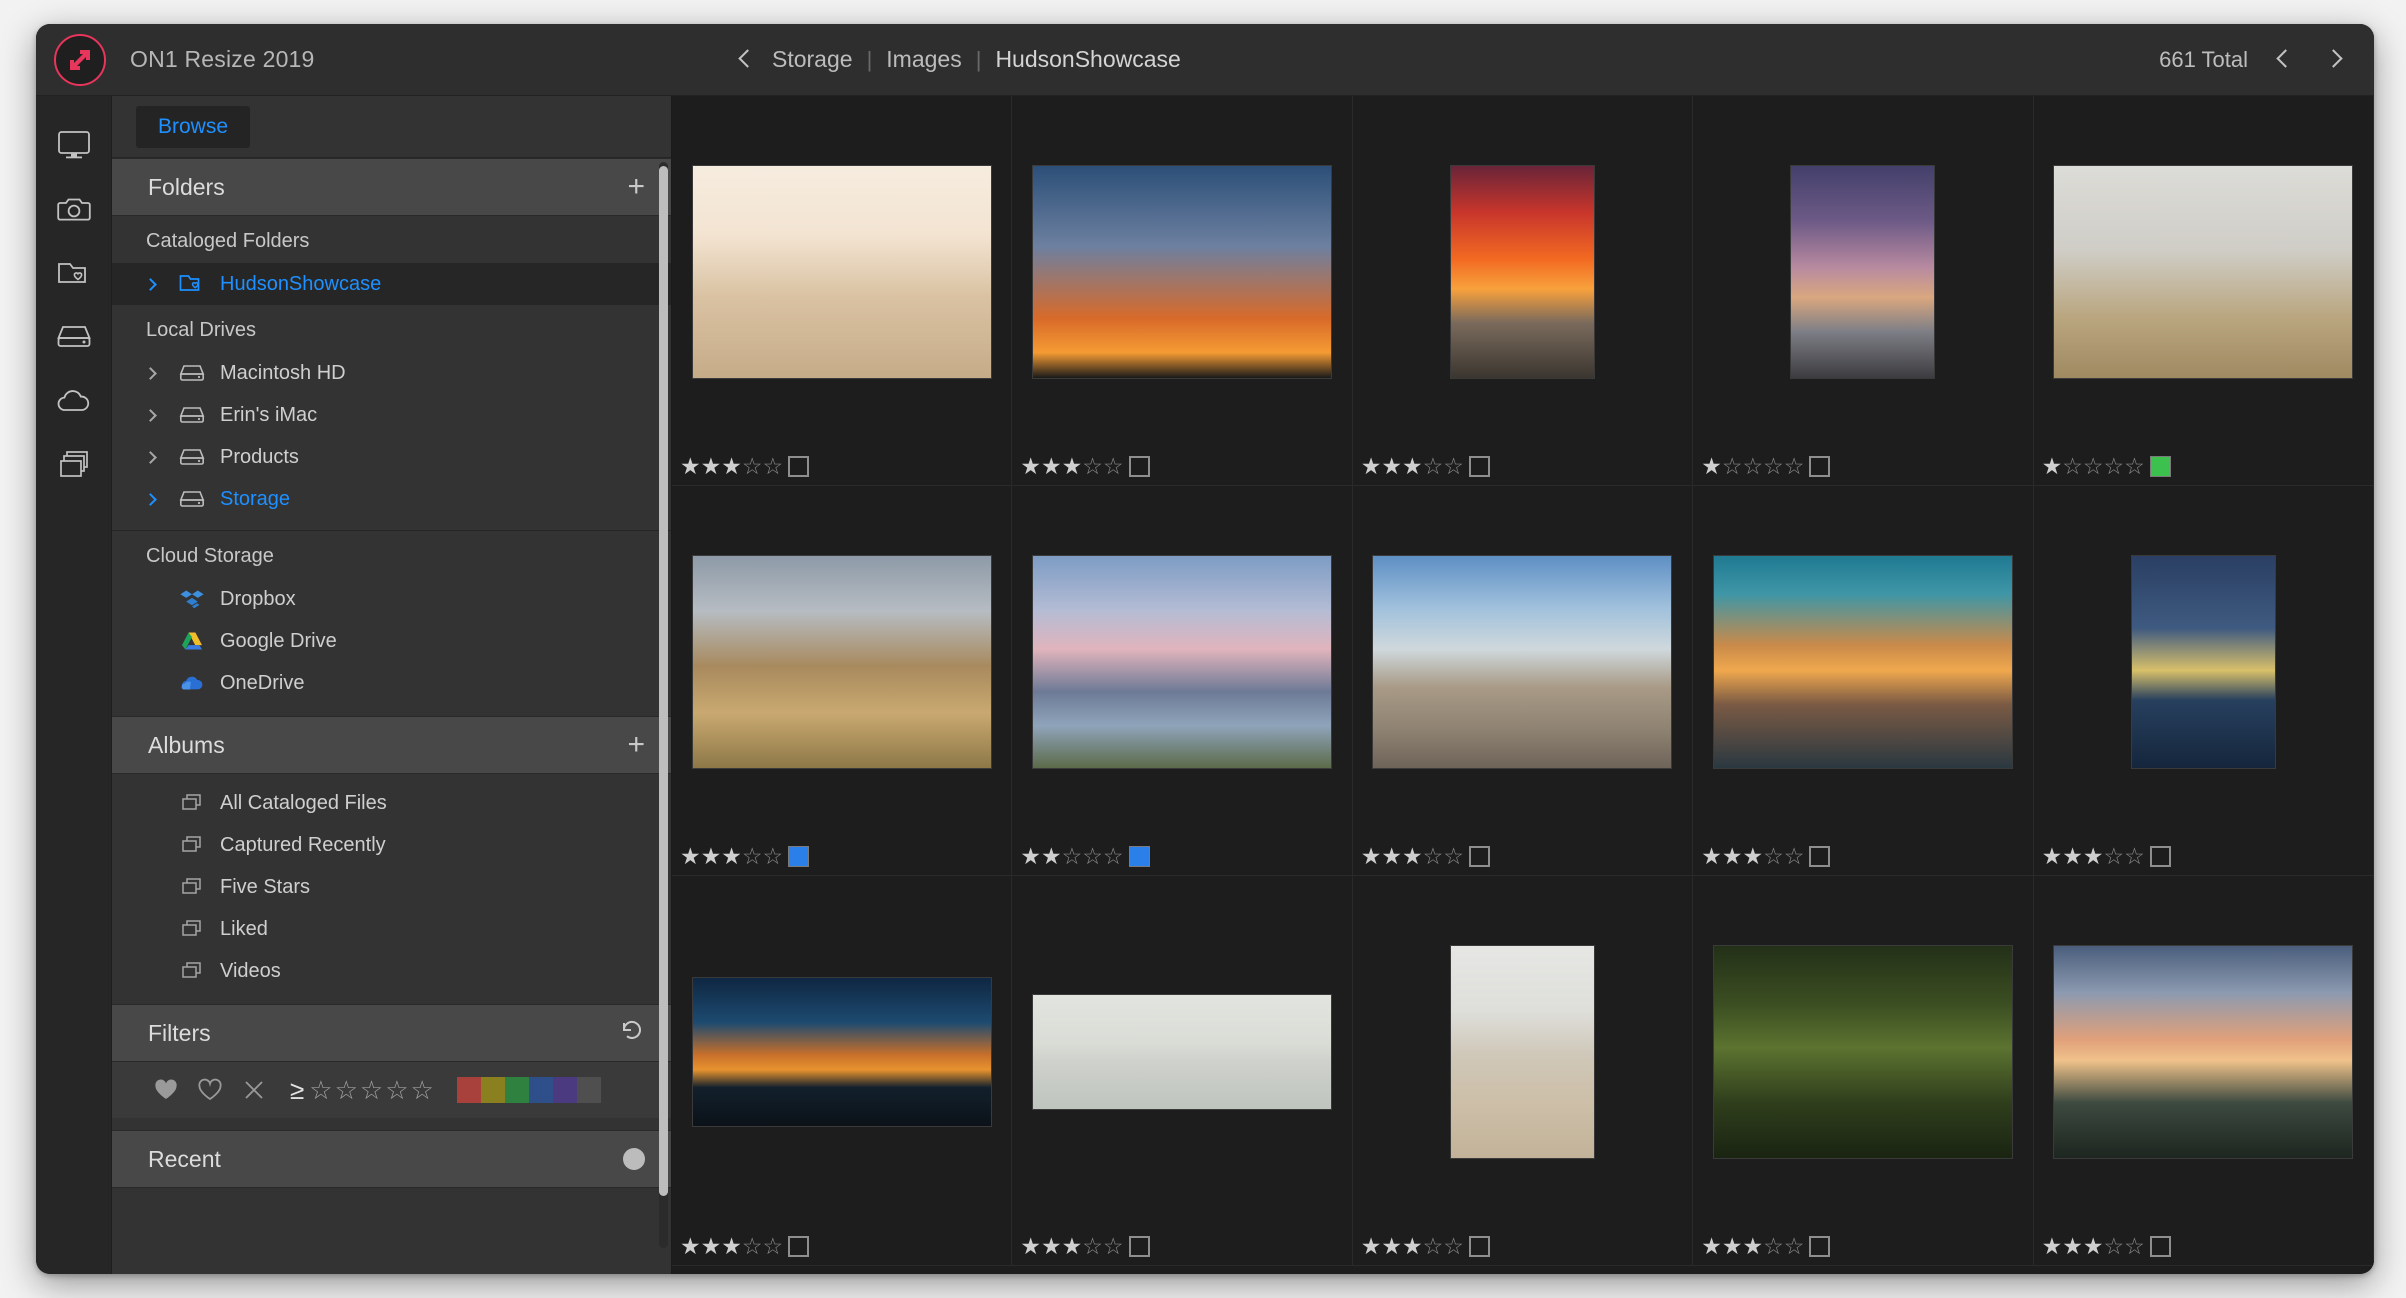 Image resolution: width=2406 pixels, height=1298 pixels. What do you see at coordinates (2285, 60) in the screenshot?
I see `previous-image-icon` at bounding box center [2285, 60].